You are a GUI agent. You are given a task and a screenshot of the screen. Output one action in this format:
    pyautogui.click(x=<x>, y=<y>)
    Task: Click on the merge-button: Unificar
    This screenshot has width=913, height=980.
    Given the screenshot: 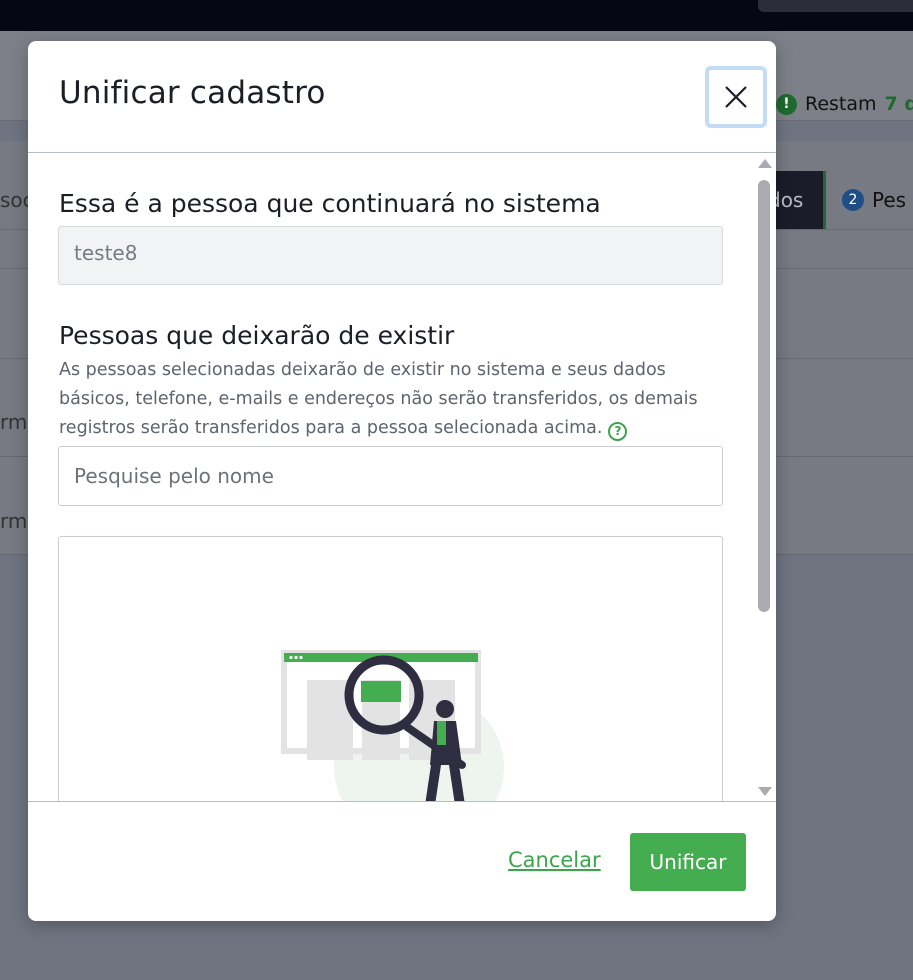 What is the action you would take?
    pyautogui.click(x=688, y=862)
    